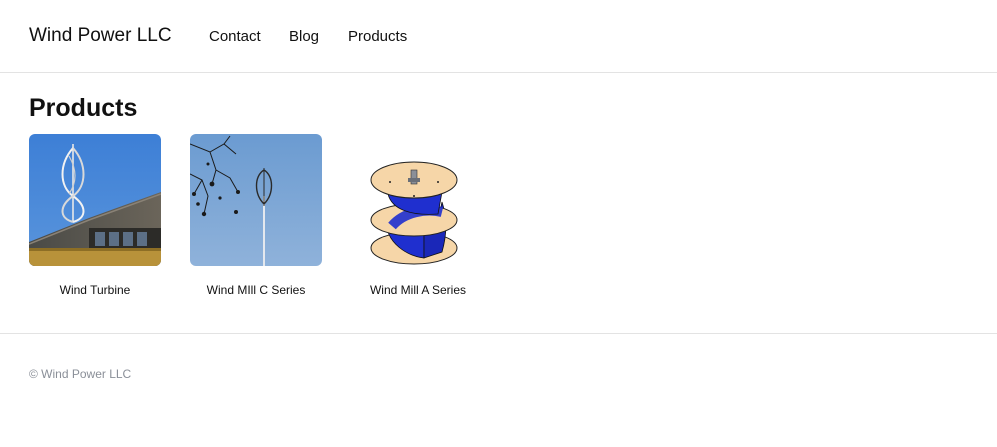 This screenshot has width=997, height=447. What do you see at coordinates (418, 200) in the screenshot?
I see `wind-mill-a-series-image` at bounding box center [418, 200].